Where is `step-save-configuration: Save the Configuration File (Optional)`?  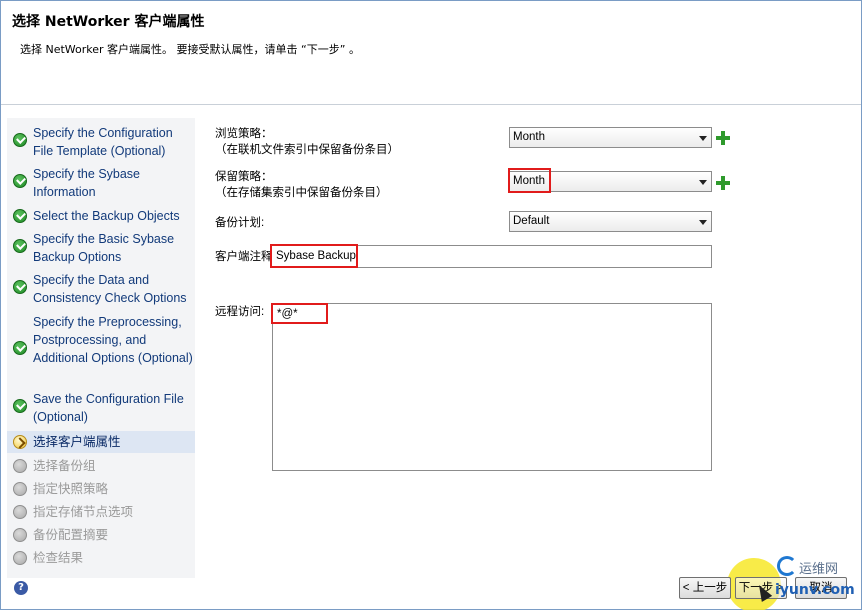
step-save-configuration: Save the Configuration File (Optional) is located at coordinates (101, 408).